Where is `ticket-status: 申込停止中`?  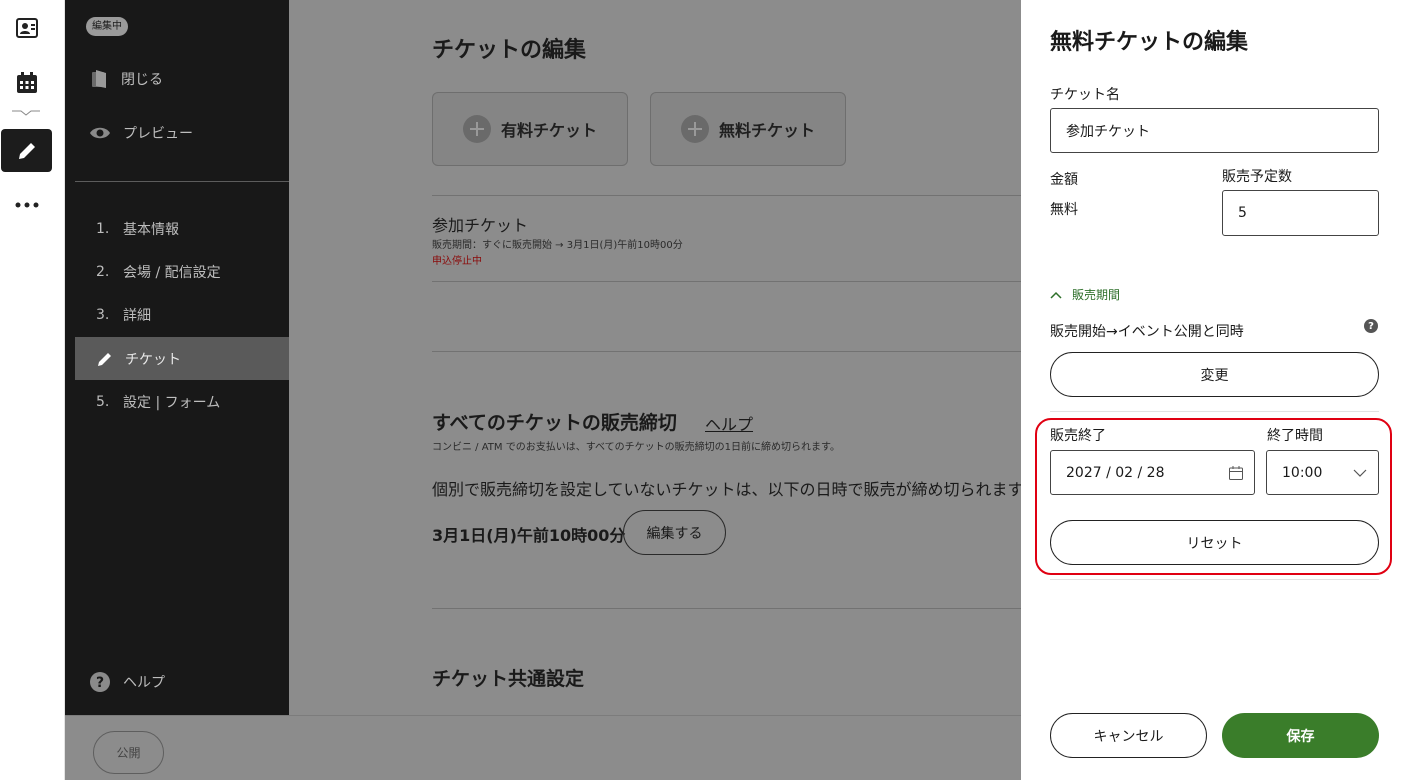
ticket-status: 申込停止中 is located at coordinates (457, 261).